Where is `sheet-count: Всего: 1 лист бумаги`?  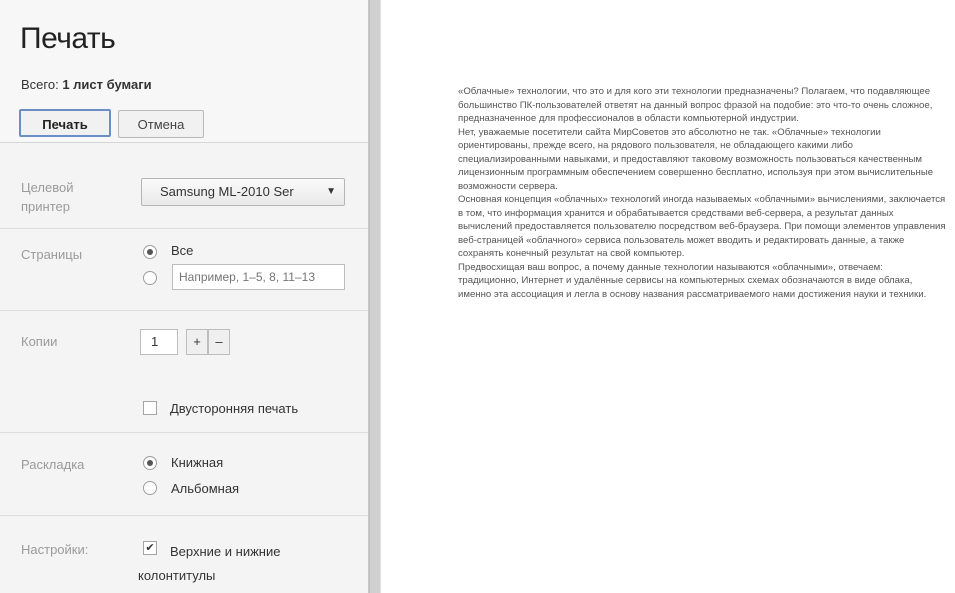
sheet-count: Всего: 1 лист бумаги is located at coordinates (86, 84).